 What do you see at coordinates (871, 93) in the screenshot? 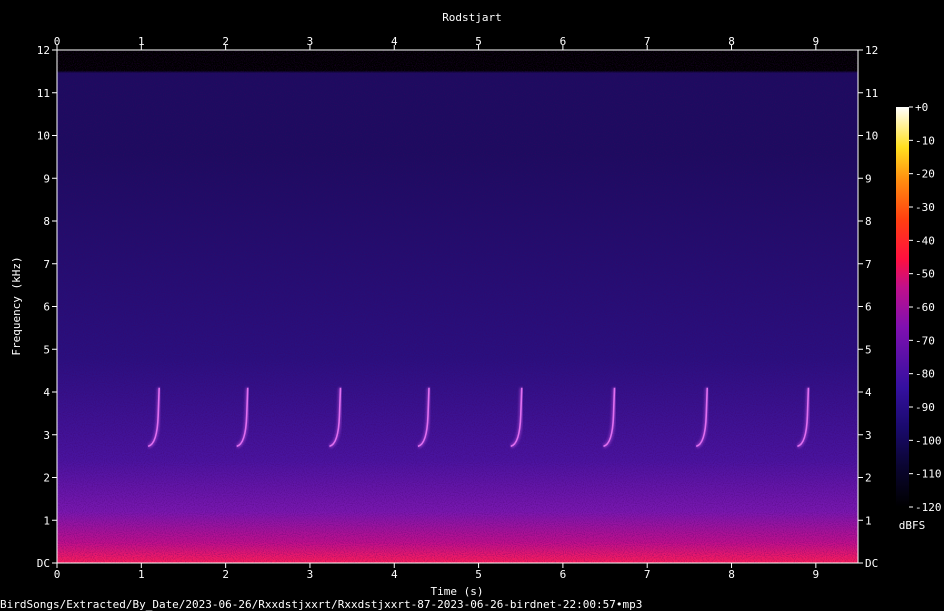
I see `y-tick-label-right: 11` at bounding box center [871, 93].